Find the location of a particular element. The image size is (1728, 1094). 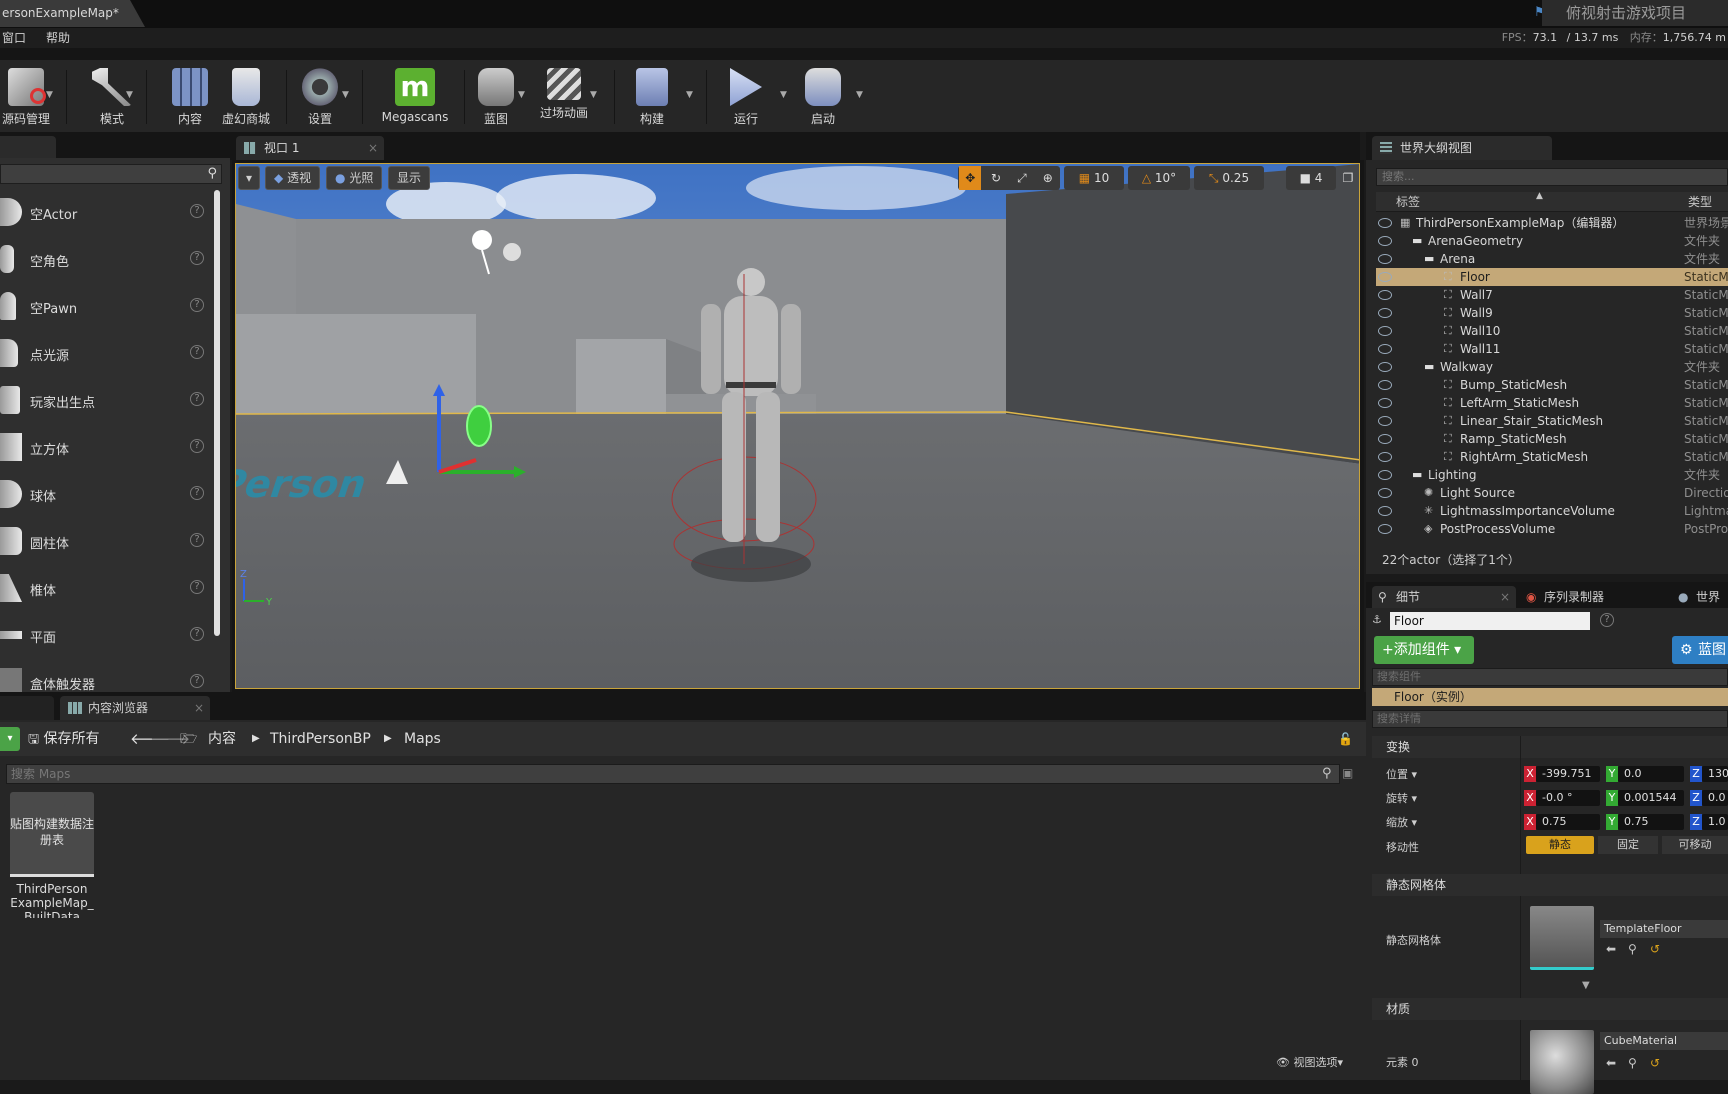

outliner-row: ◈ PostProcessVolume PostPro is located at coordinates (1552, 529).